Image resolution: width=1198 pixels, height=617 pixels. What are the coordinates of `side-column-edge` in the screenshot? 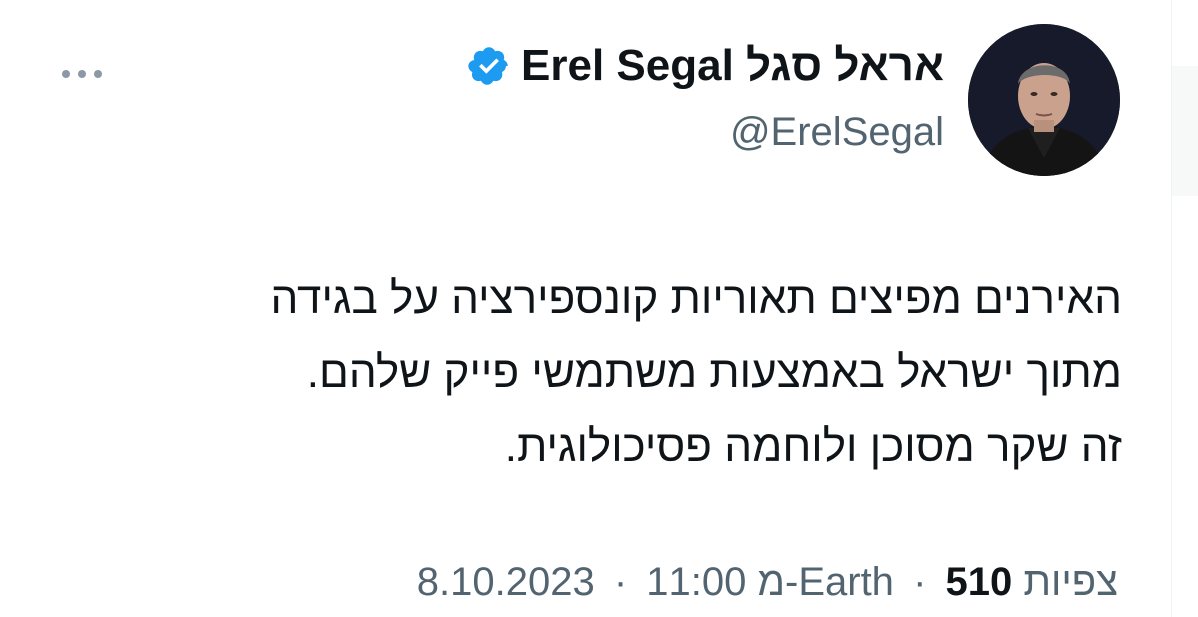 It's located at (1184, 308).